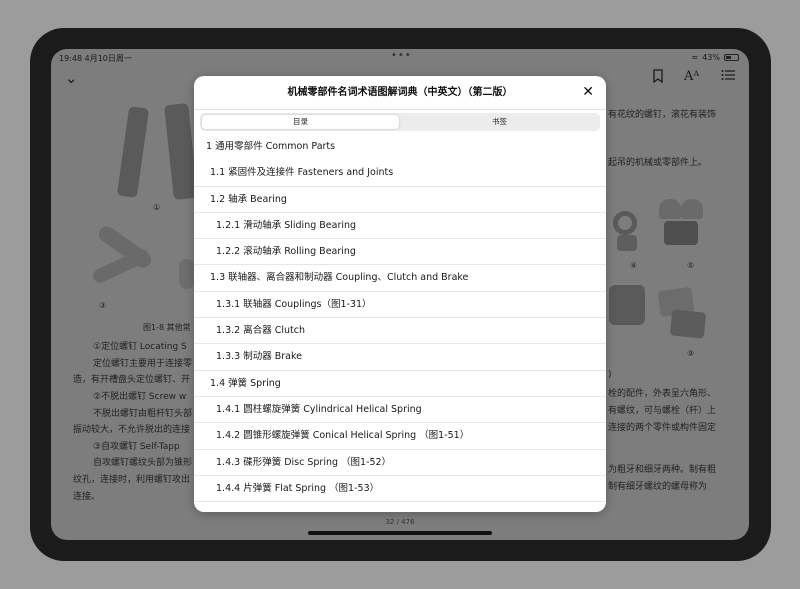 The width and height of the screenshot is (800, 589). I want to click on tab-bookmarks: 书签, so click(499, 122).